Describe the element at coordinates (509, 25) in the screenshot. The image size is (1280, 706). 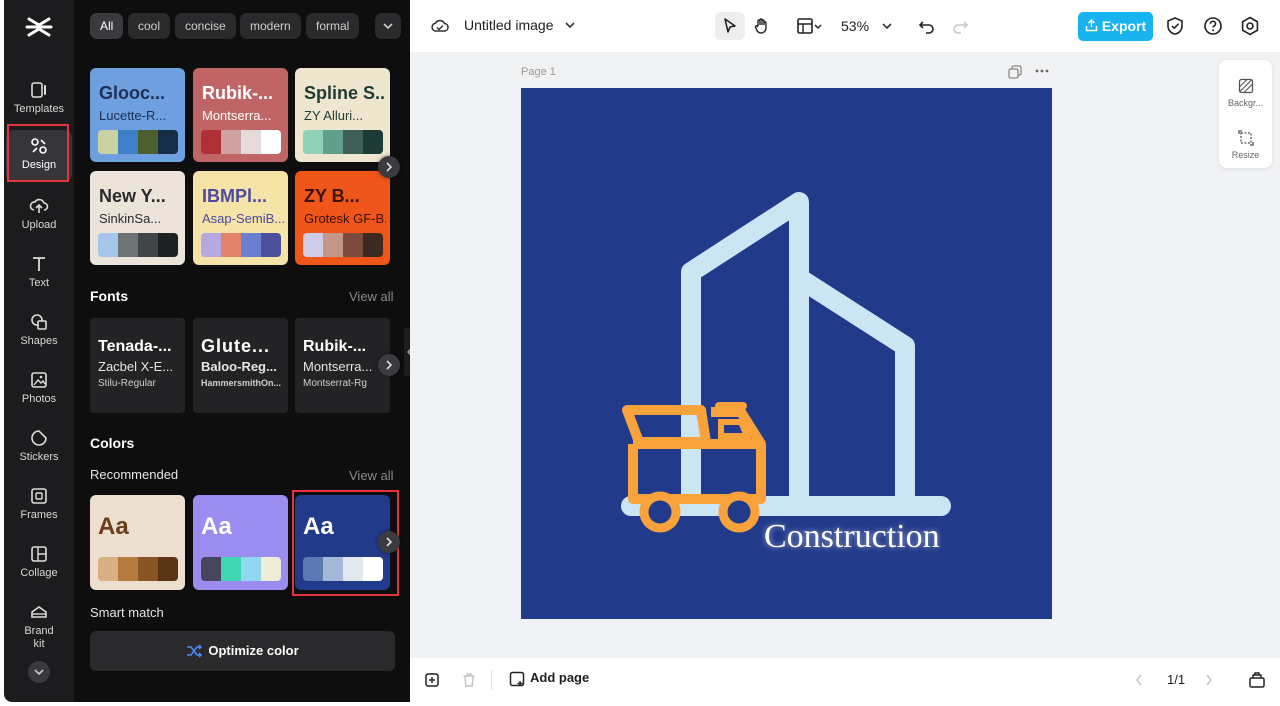
I see `document-title: Untitled image` at that location.